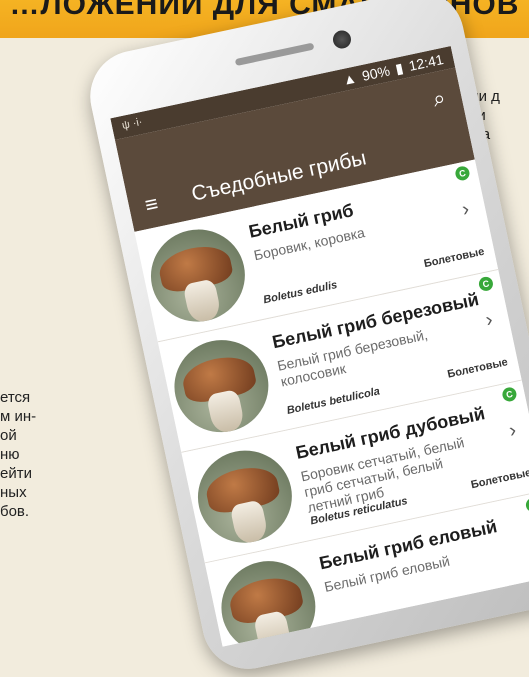 The height and width of the screenshot is (677, 529). I want to click on battery-level: 90%, so click(376, 73).